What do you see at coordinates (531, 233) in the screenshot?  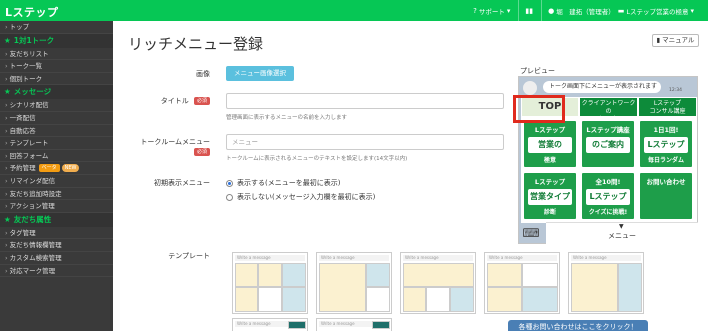 I see `keyboard-icon: ⌨` at bounding box center [531, 233].